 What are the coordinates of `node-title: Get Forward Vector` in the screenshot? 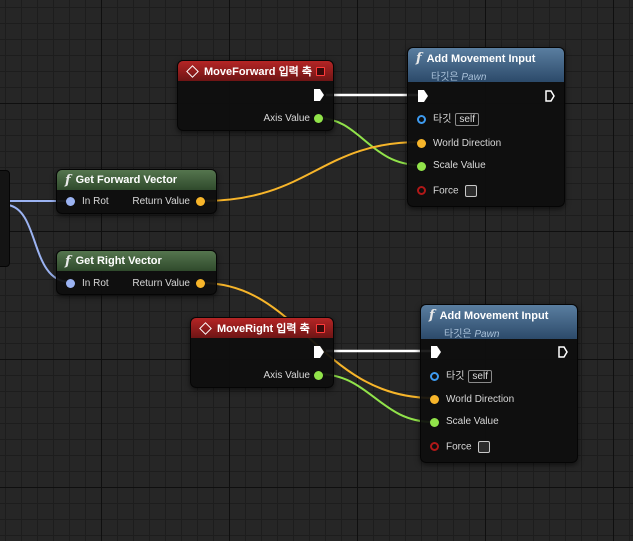 It's located at (126, 180).